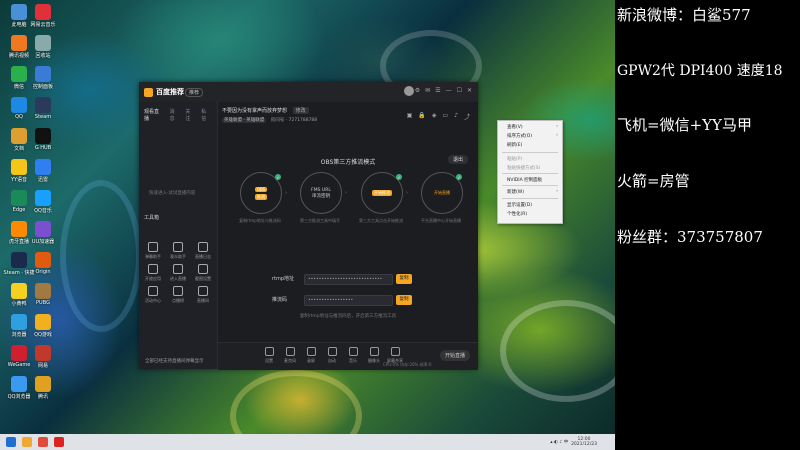 The height and width of the screenshot is (450, 800). Describe the element at coordinates (514, 145) in the screenshot. I see `context-menu-item: 刷新(E)` at that location.